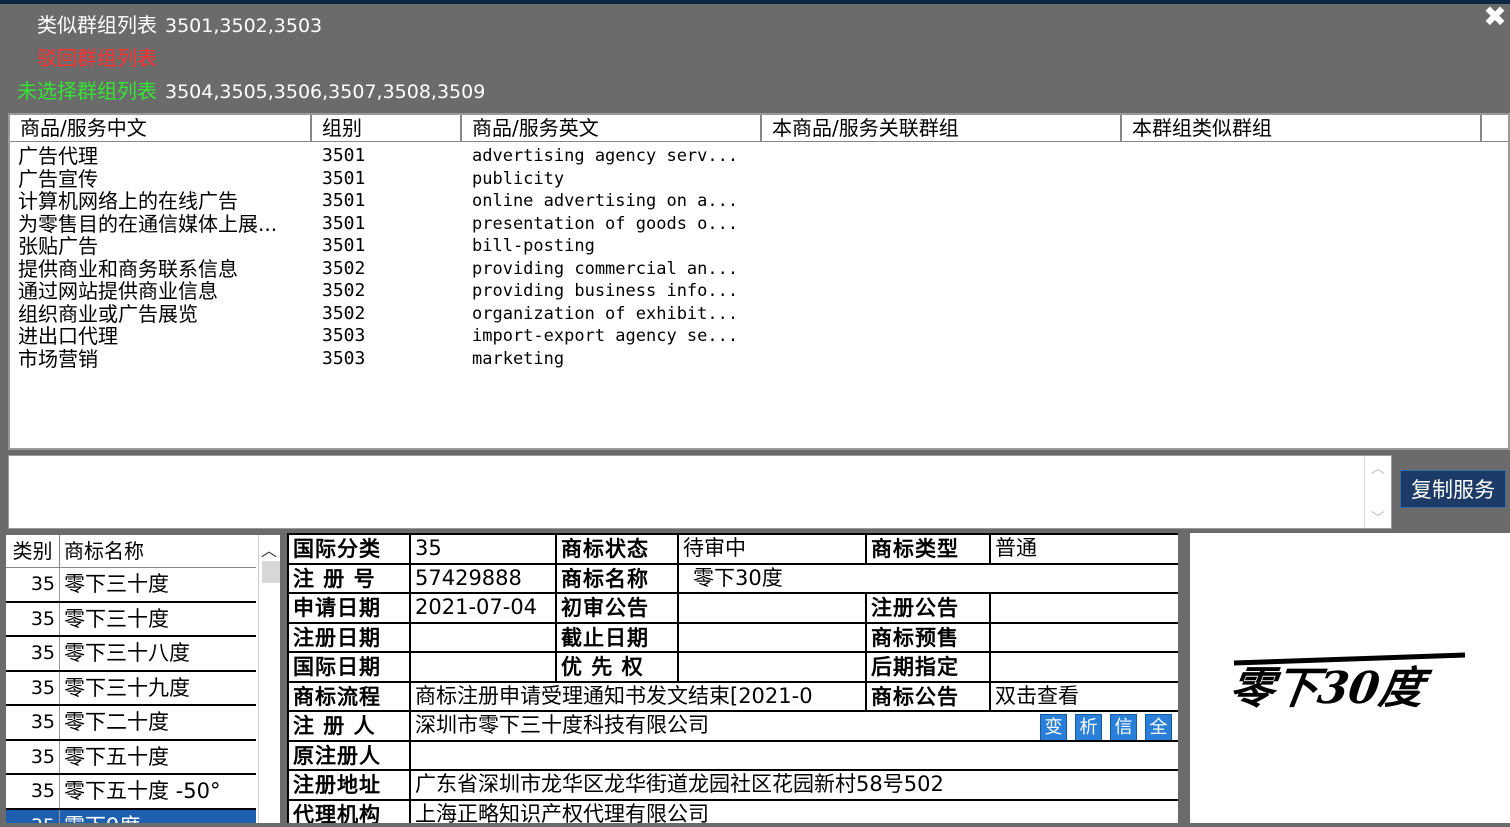  I want to click on info-button: 信, so click(1123, 726).